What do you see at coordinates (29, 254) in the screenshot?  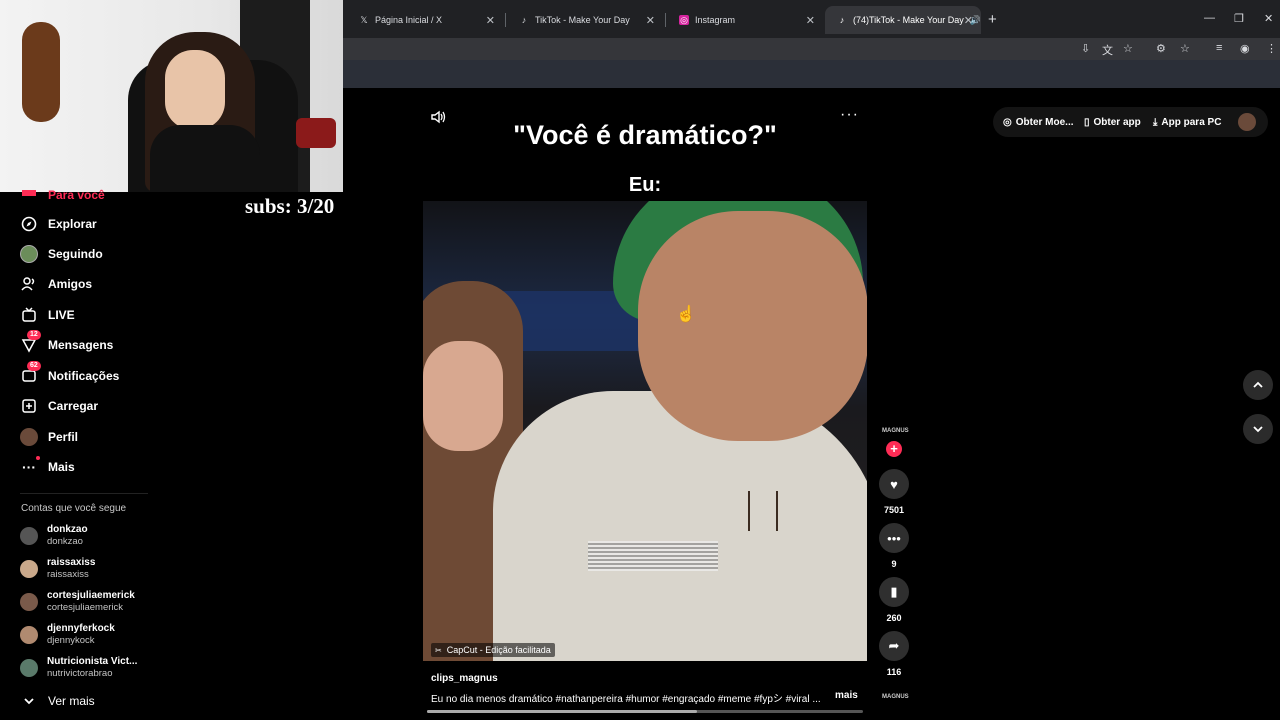 I see `following-avatar-icon` at bounding box center [29, 254].